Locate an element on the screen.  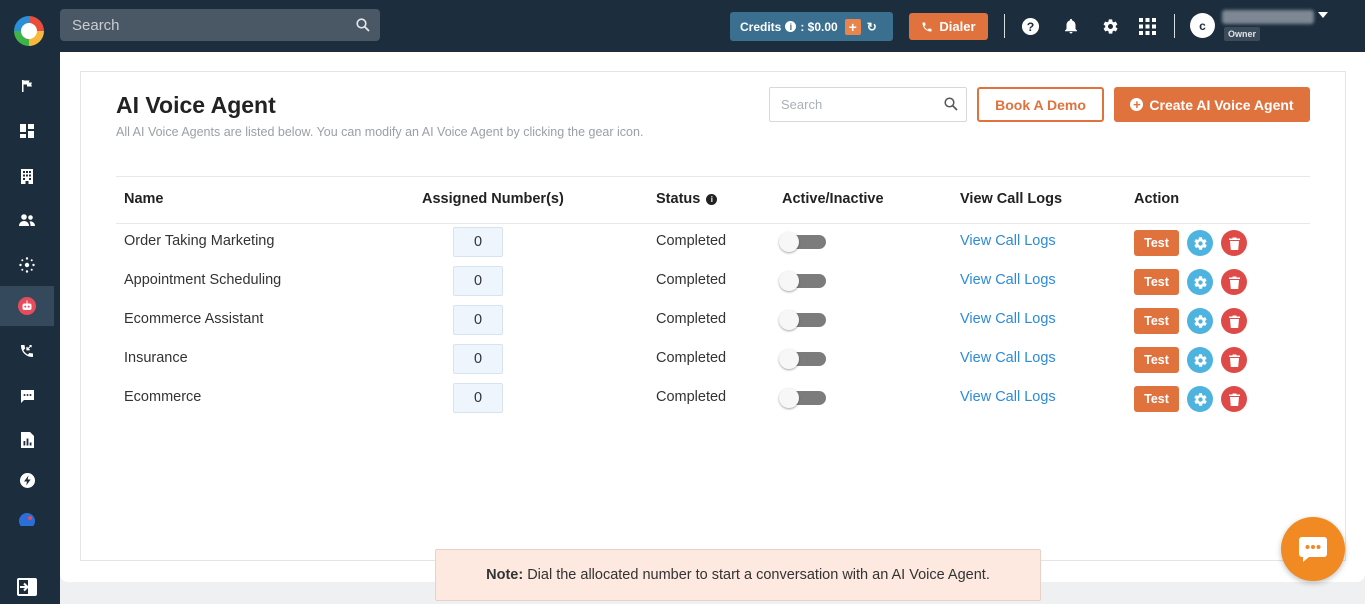
credits-badge: Credits i : $0.00 + ↻ is located at coordinates (811, 26).